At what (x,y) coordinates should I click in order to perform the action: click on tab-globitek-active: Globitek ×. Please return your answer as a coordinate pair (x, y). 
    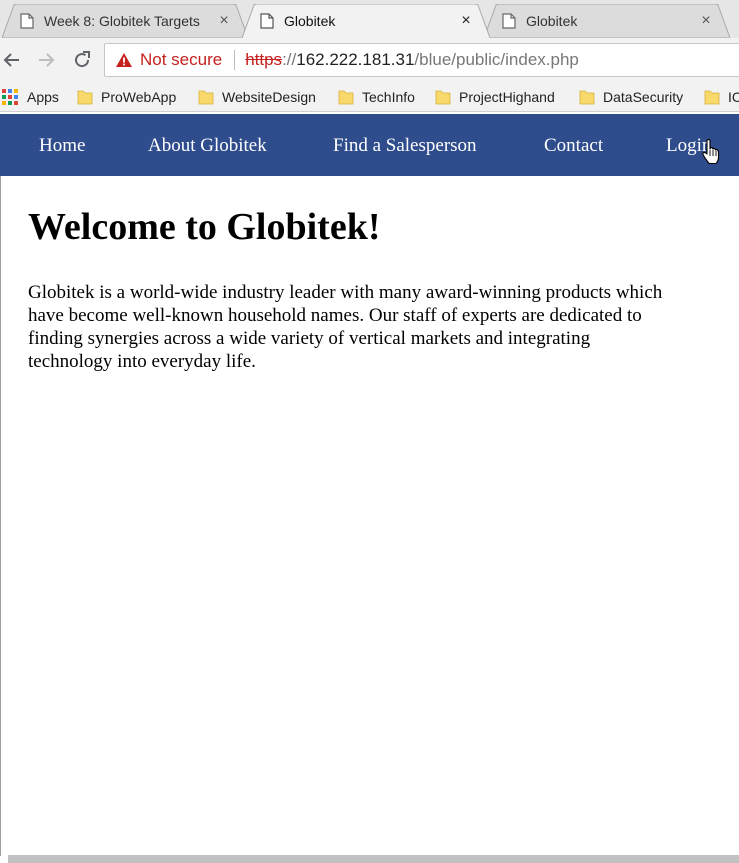
    Looking at the image, I should click on (366, 21).